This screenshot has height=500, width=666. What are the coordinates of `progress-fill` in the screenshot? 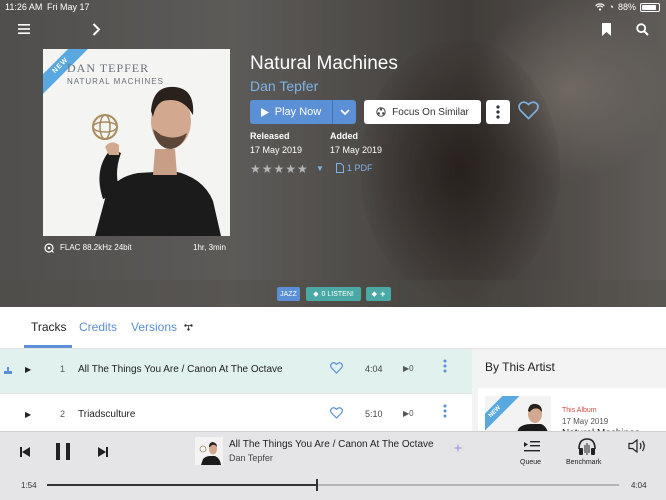 It's located at (181, 485).